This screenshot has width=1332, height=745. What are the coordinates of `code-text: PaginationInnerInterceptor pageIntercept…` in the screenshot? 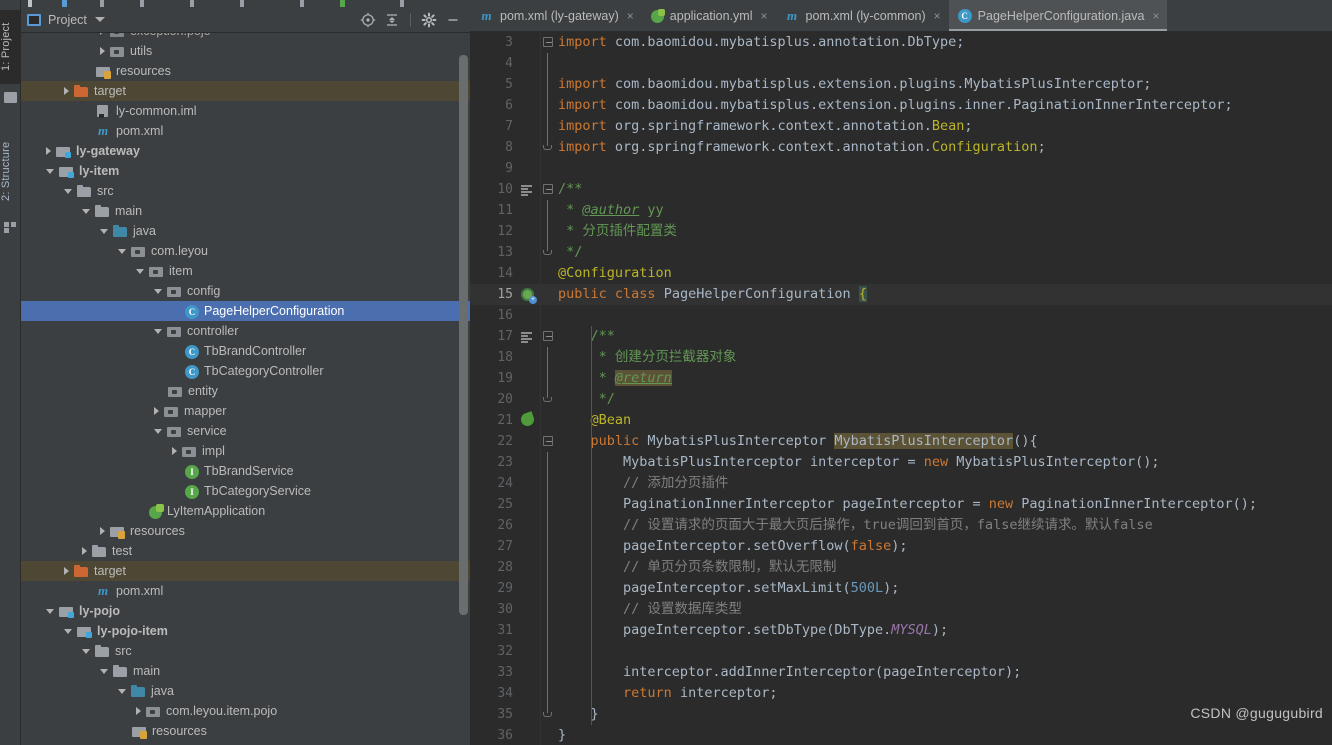 It's located at (943, 504).